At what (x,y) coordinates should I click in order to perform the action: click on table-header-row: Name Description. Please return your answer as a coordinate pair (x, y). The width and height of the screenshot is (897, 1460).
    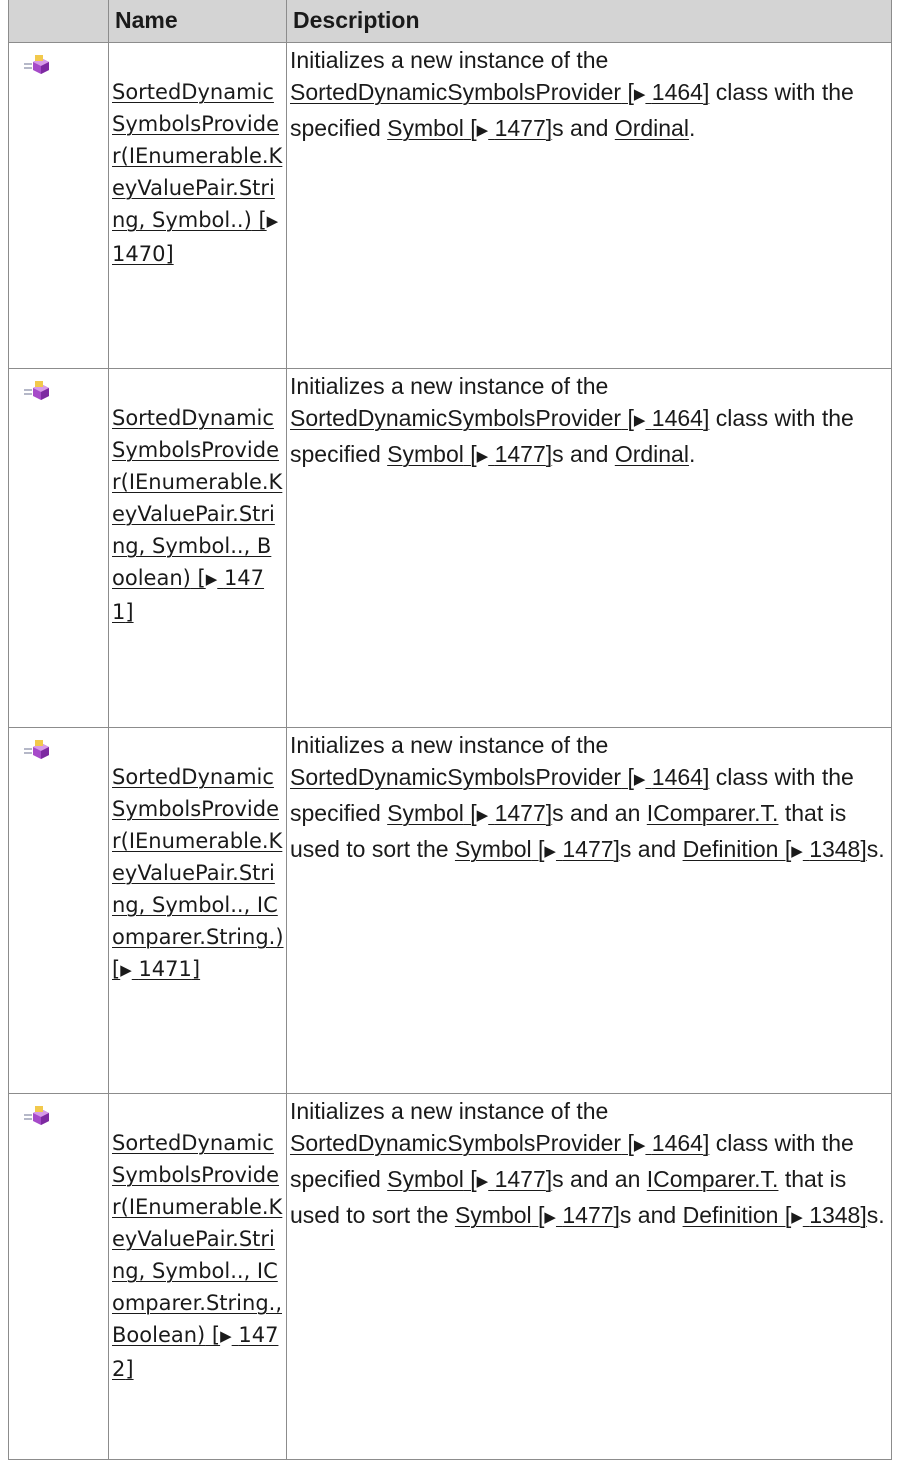
    Looking at the image, I should click on (450, 21).